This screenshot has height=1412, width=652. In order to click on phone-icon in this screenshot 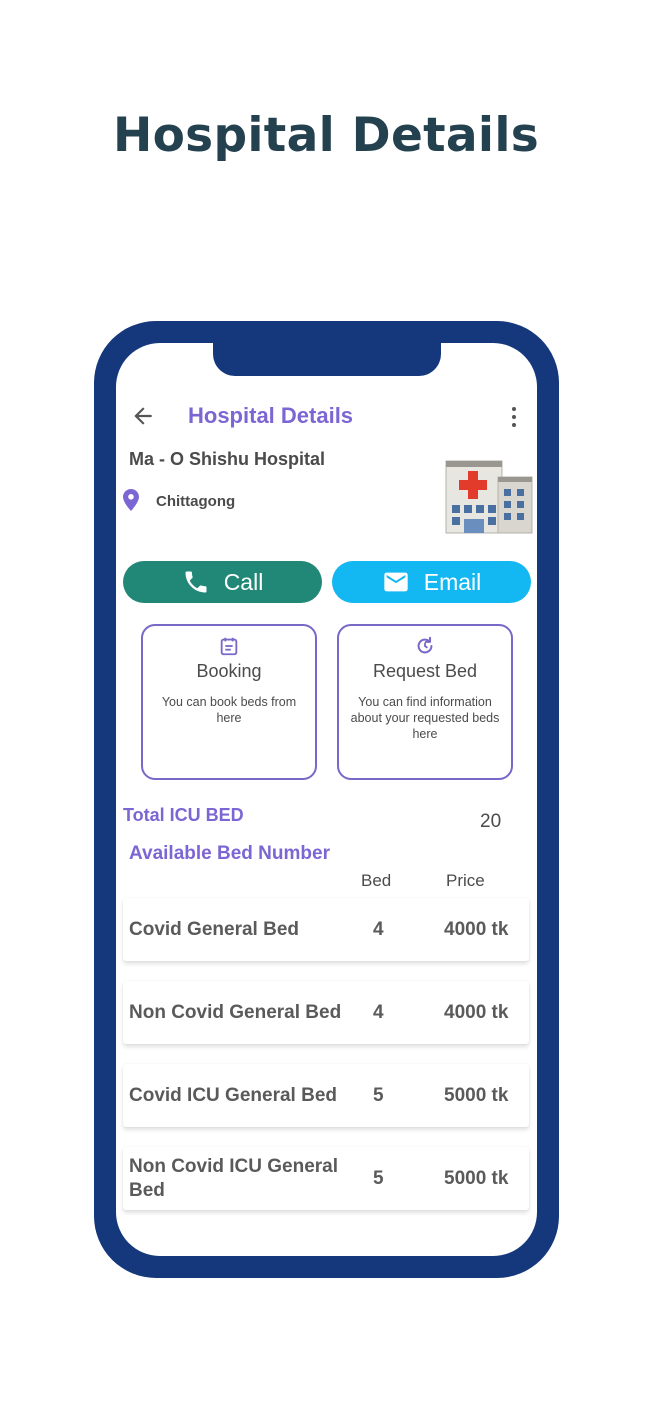, I will do `click(196, 582)`.